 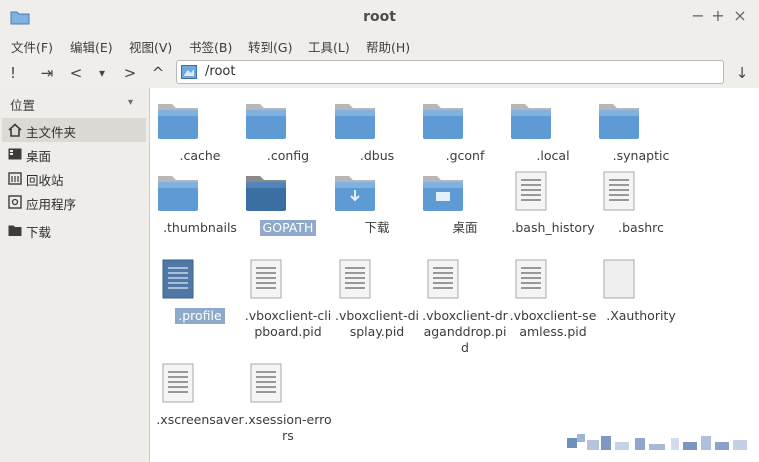 I want to click on file-item: .synaptic, so click(x=641, y=131).